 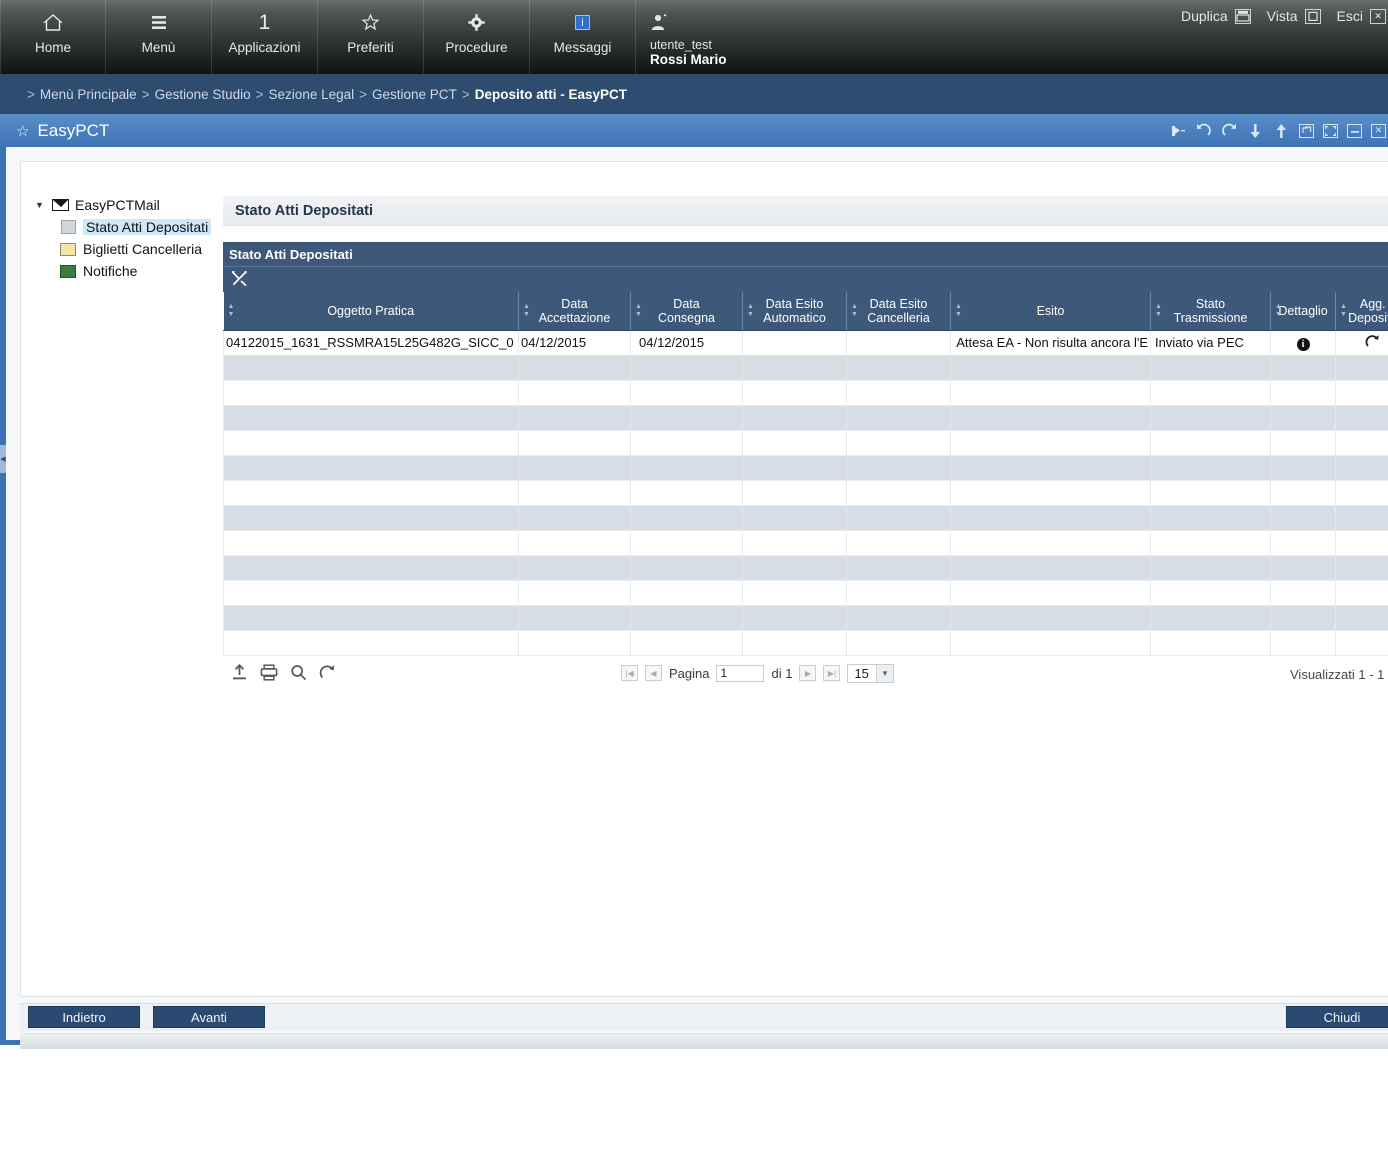 I want to click on cell-dettaglio: i, so click(x=1303, y=343).